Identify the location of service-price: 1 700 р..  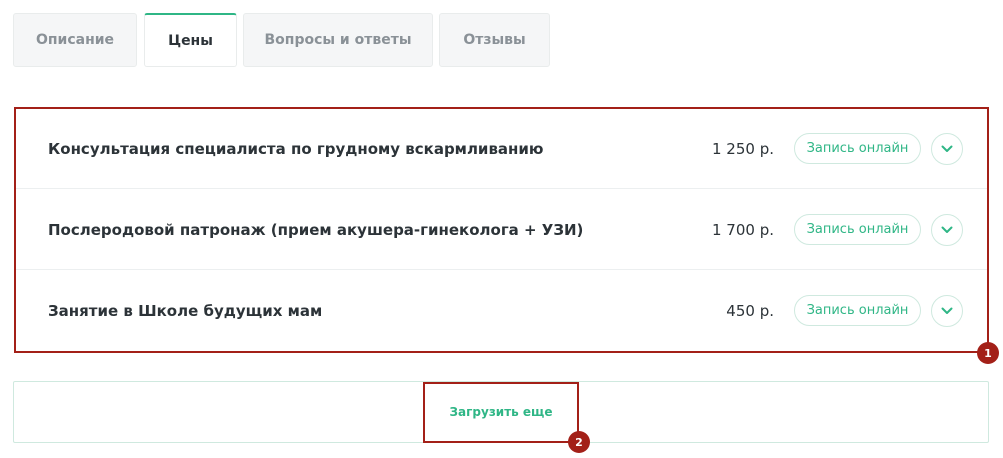
(743, 229).